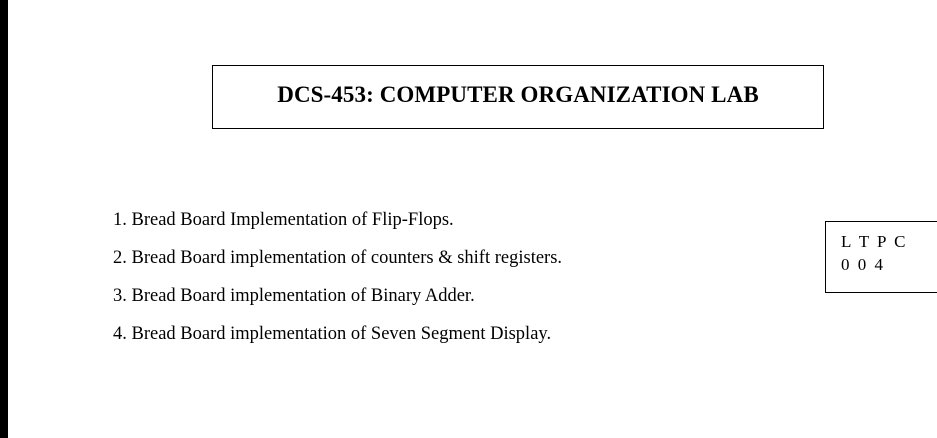  I want to click on course-title-box: DCS-453: COMPUTER ORGANIZATION LAB, so click(518, 97).